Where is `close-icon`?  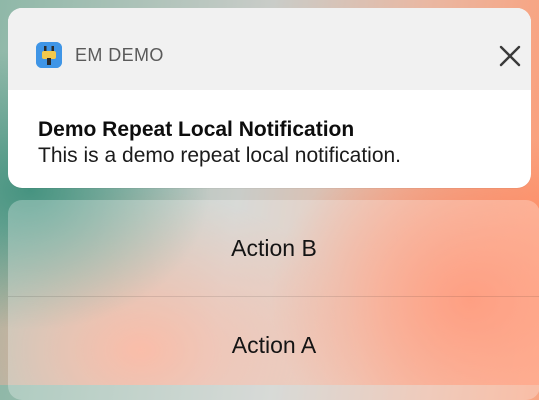
close-icon is located at coordinates (510, 56).